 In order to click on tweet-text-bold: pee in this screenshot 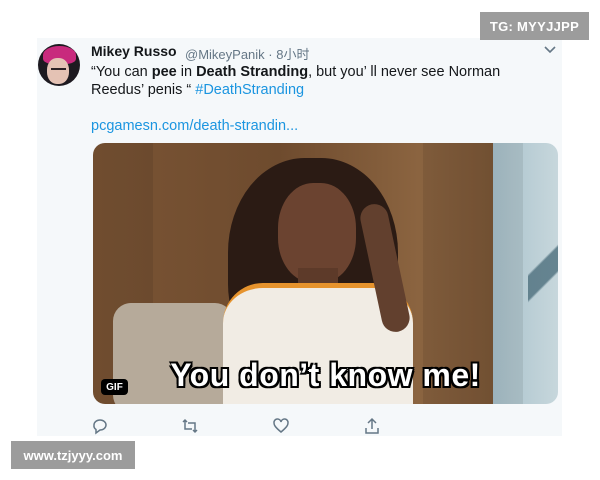, I will do `click(164, 72)`.